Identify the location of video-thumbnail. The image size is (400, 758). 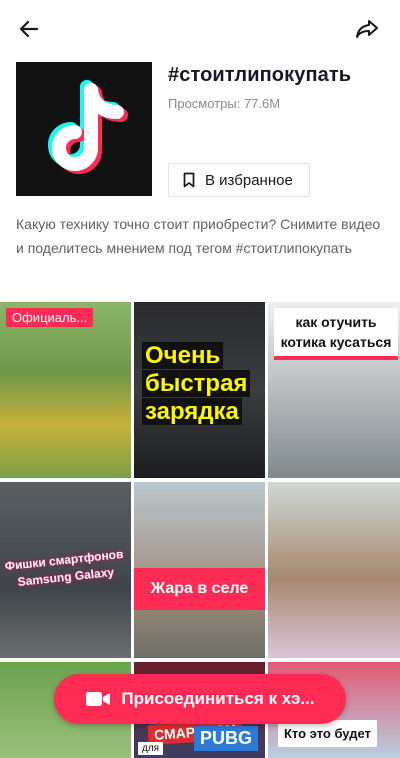
(334, 570).